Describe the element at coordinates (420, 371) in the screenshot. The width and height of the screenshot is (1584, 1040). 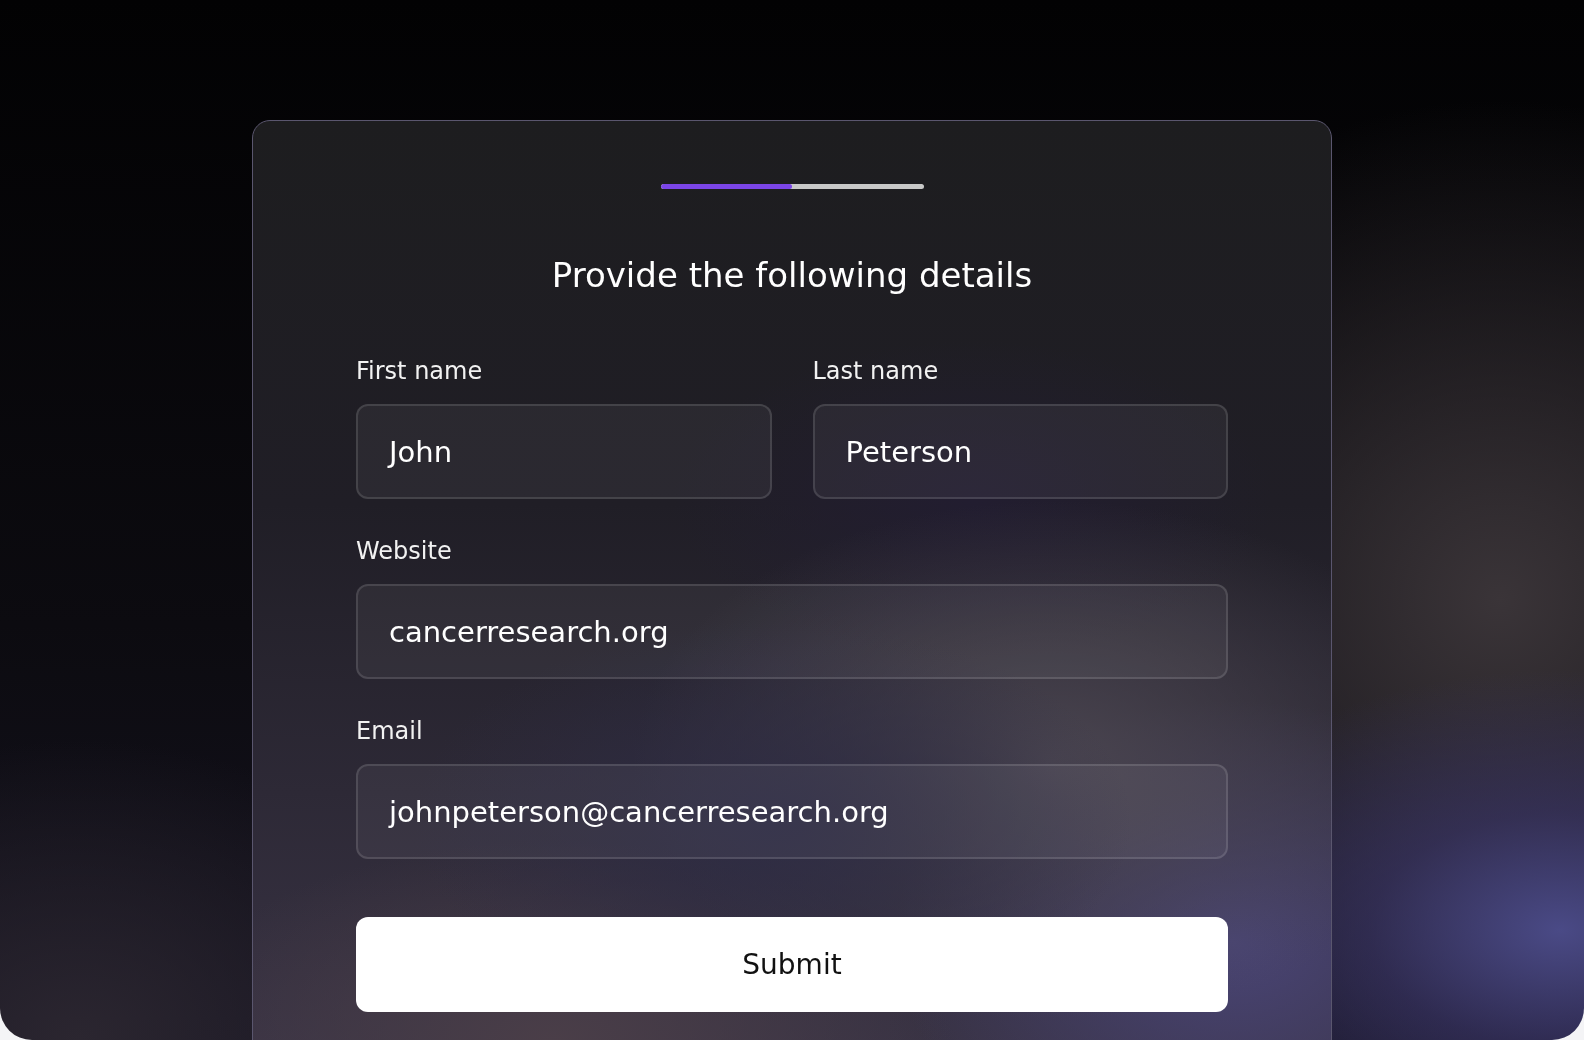
I see `field-label: First name` at that location.